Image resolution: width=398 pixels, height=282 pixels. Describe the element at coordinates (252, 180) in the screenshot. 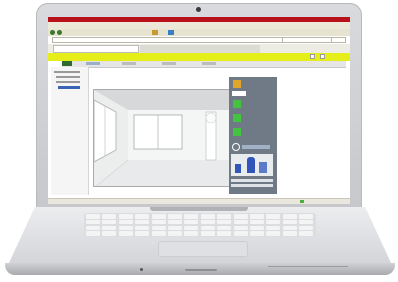

I see `panel-row` at that location.